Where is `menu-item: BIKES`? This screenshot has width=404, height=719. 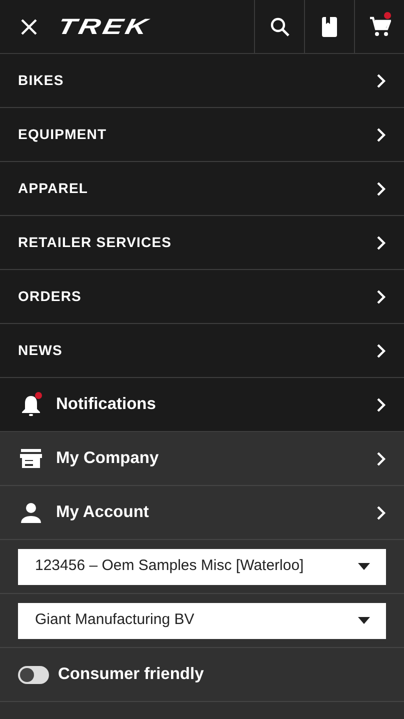 menu-item: BIKES is located at coordinates (202, 81).